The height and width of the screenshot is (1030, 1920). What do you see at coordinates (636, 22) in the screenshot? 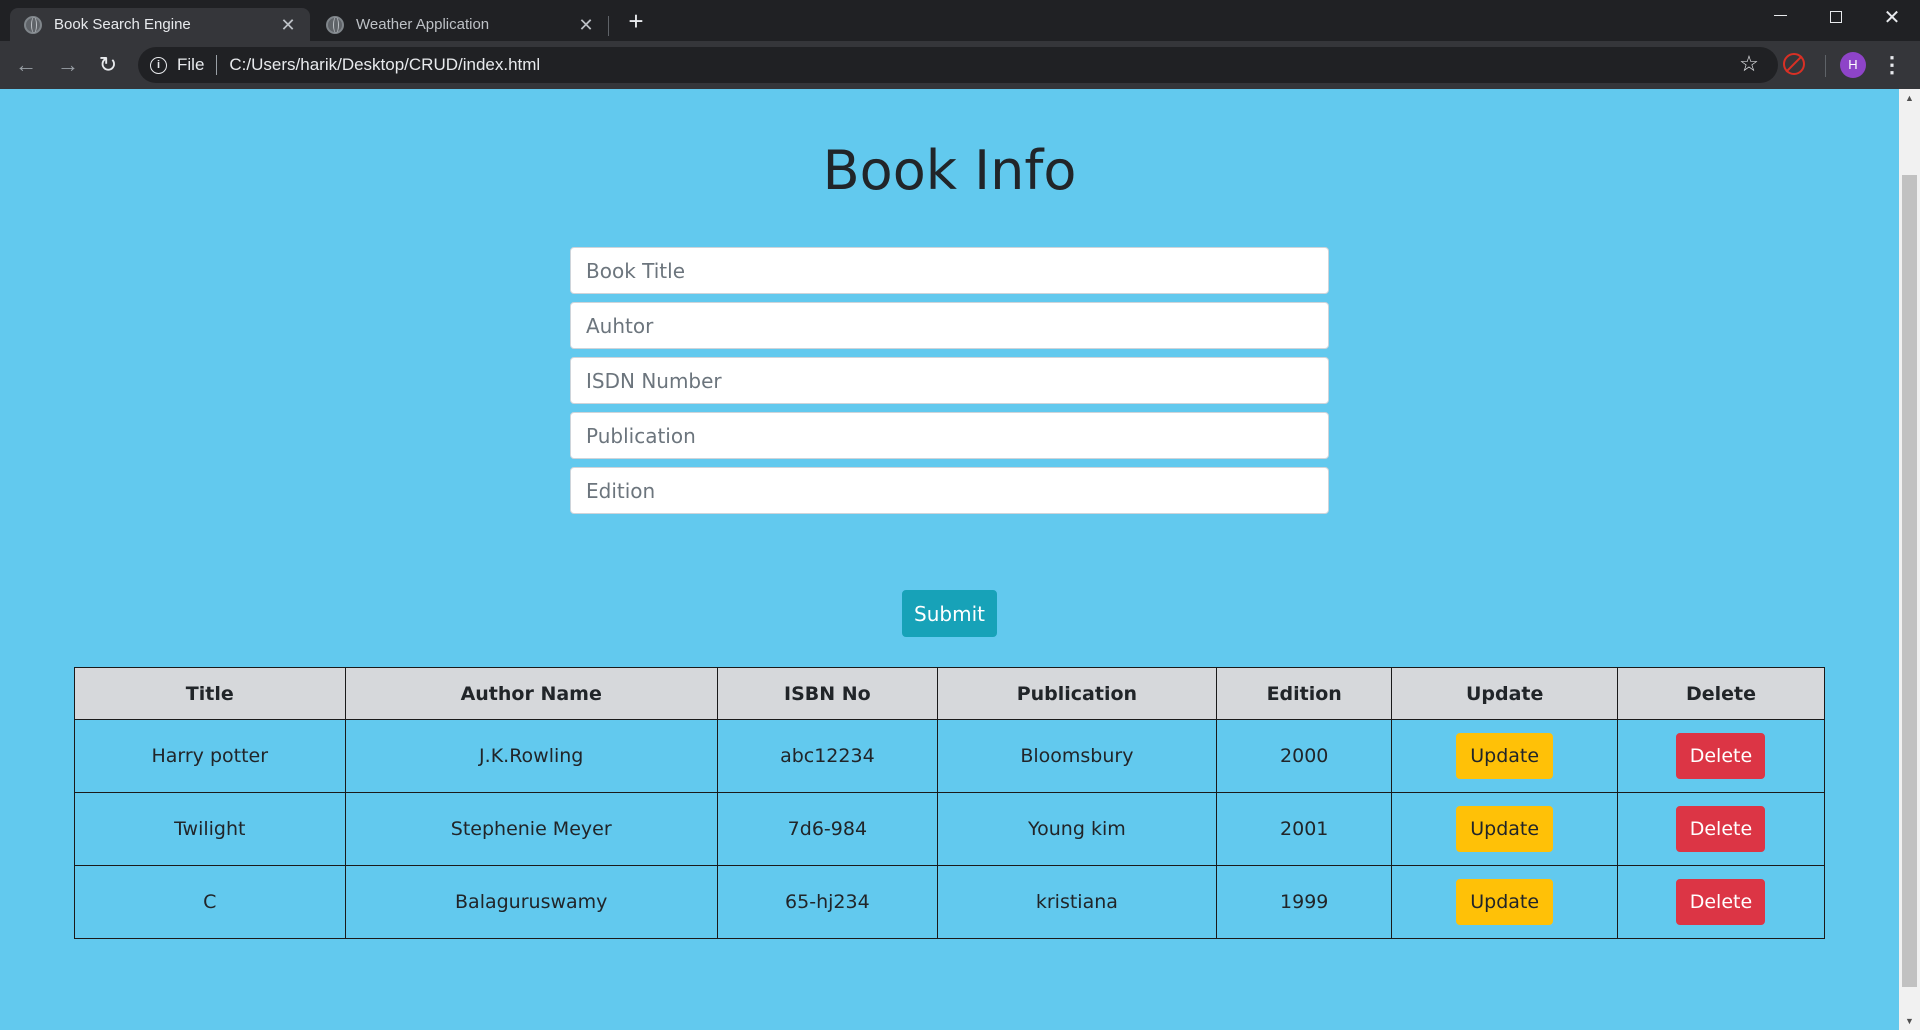
I see `new-tab-button: +` at bounding box center [636, 22].